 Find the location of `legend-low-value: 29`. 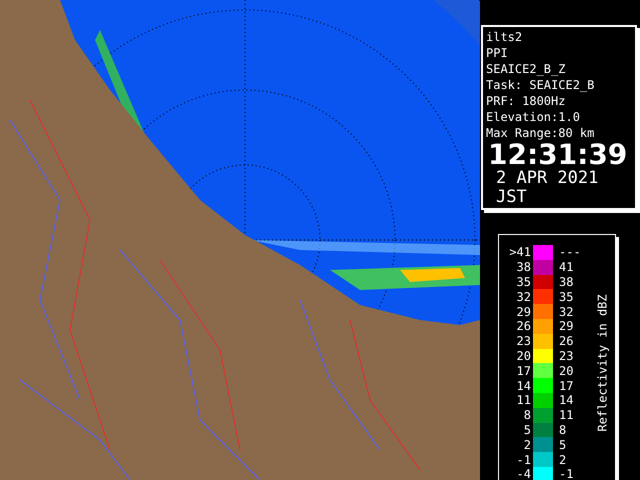

legend-low-value: 29 is located at coordinates (524, 311).